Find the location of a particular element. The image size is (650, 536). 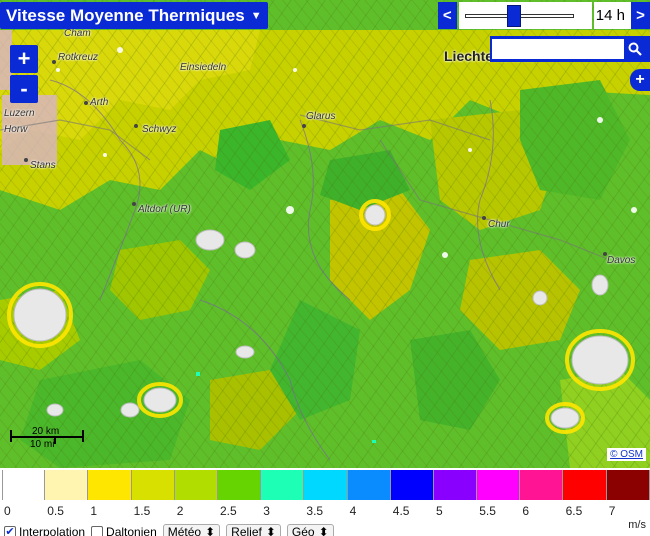

place-label: Stans is located at coordinates (43, 165).